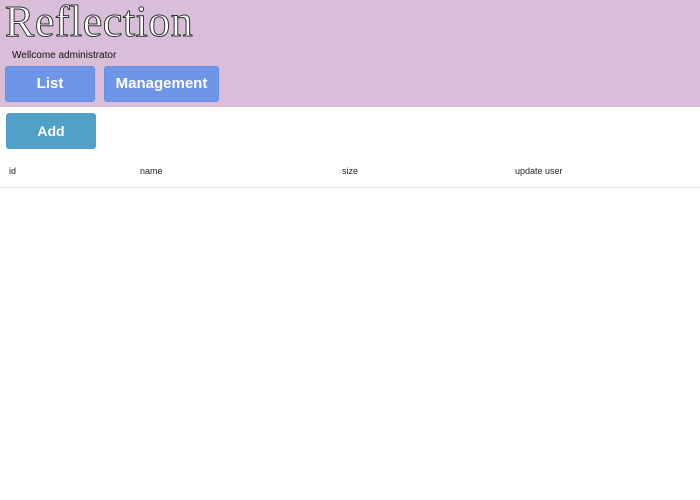  Describe the element at coordinates (50, 84) in the screenshot. I see `list-button: List` at that location.